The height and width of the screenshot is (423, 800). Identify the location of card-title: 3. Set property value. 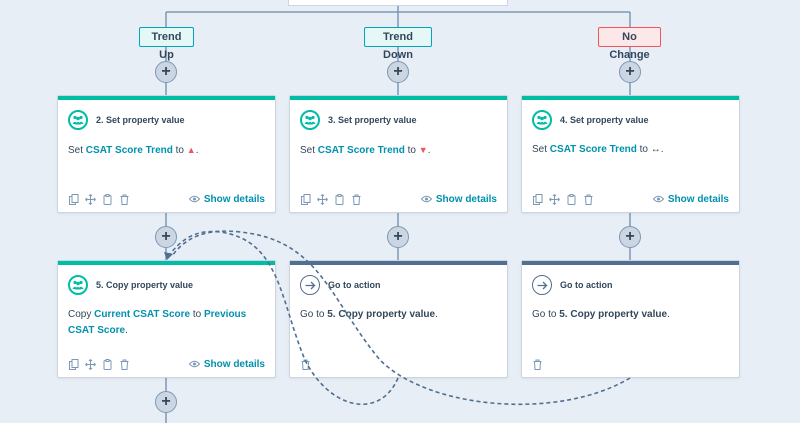
(372, 120).